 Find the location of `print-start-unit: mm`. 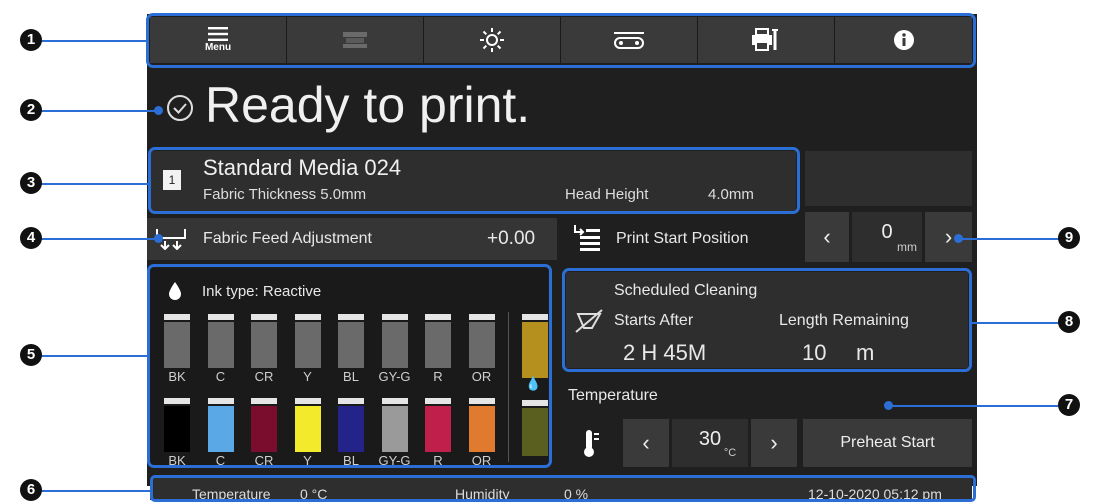

print-start-unit: mm is located at coordinates (907, 246).